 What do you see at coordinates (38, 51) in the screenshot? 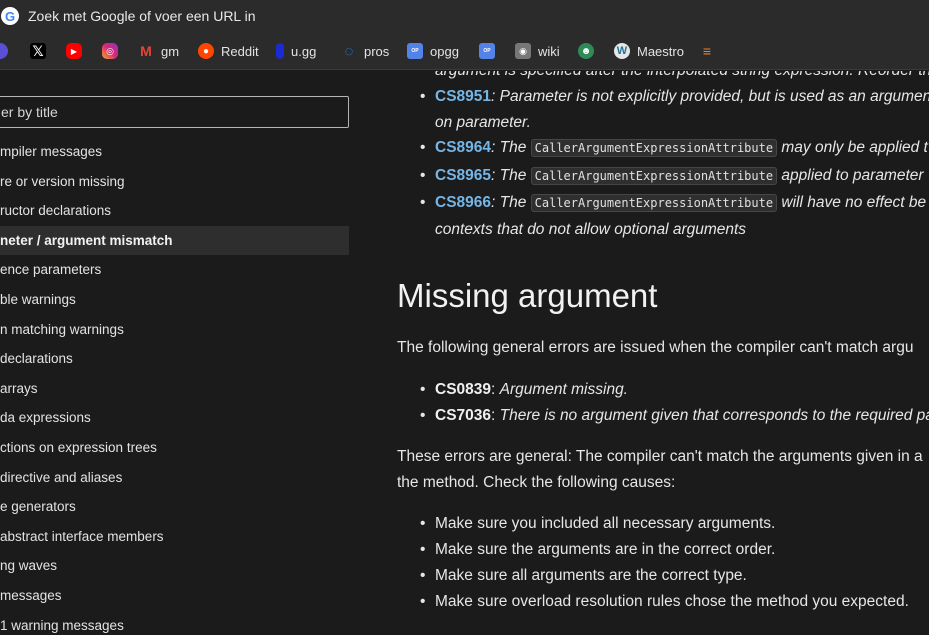
I see `x-icon: 𝕏` at bounding box center [38, 51].